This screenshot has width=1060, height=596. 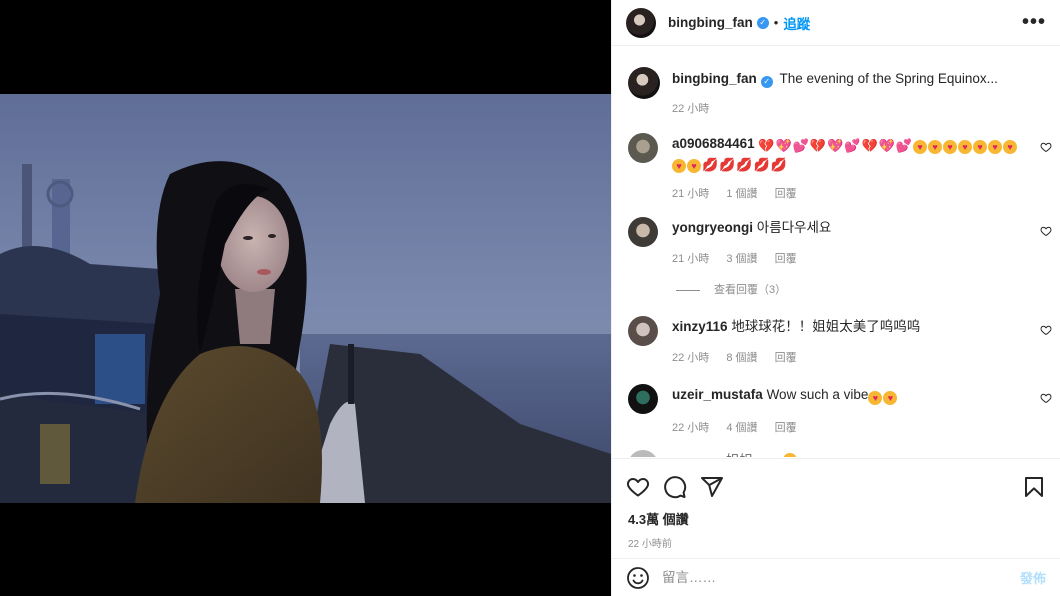 What do you see at coordinates (841, 340) in the screenshot?
I see `comment-row: xinzy116 地球球花！！姐姐太美了呜呜呜 22 小時 8 個讚 回覆` at bounding box center [841, 340].